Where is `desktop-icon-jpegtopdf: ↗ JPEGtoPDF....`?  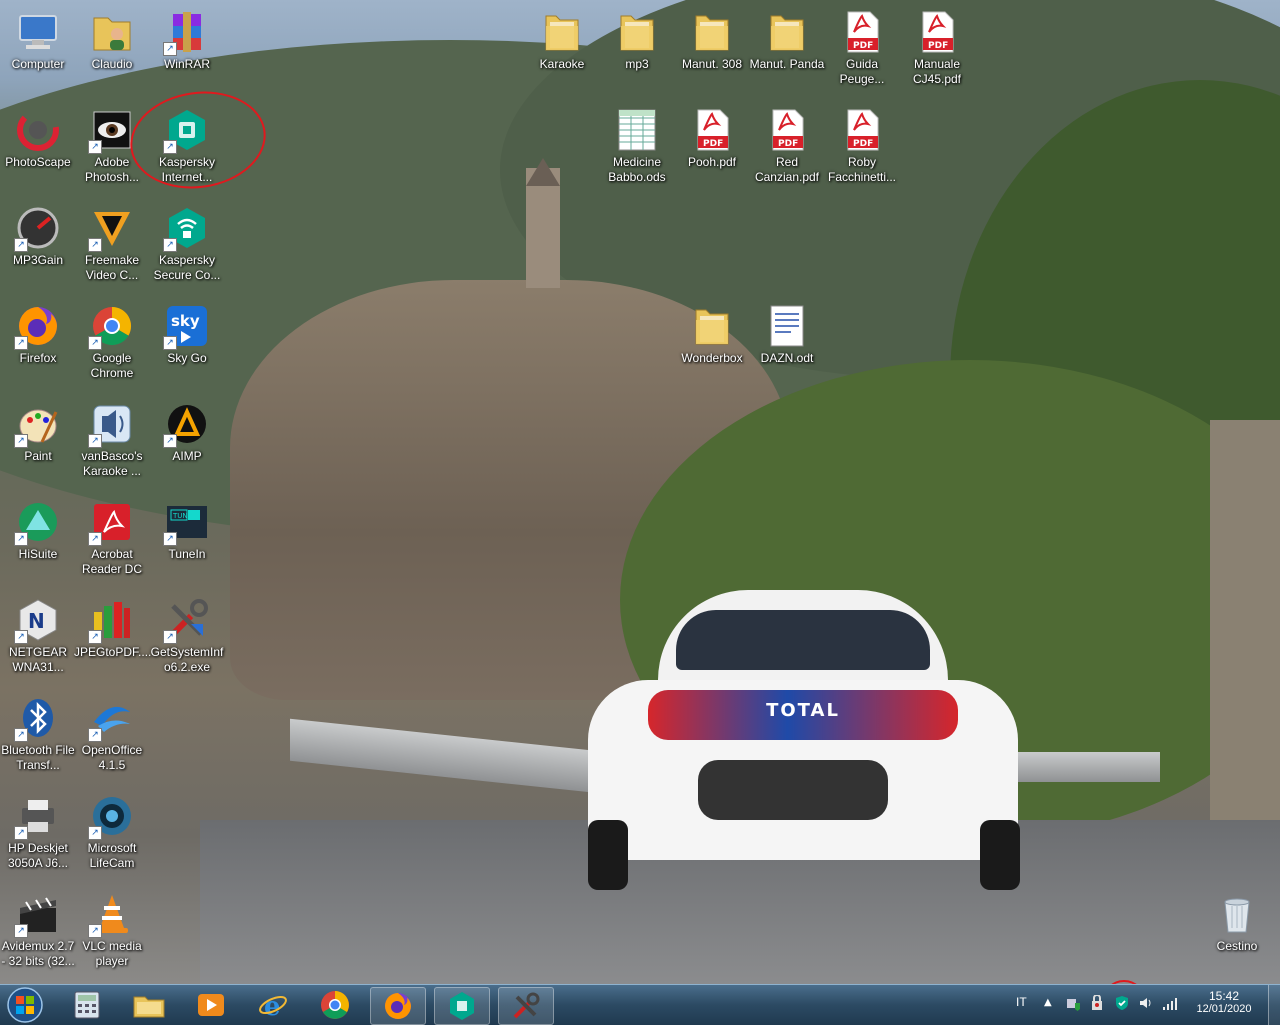 desktop-icon-jpegtopdf: ↗ JPEGtoPDF.... is located at coordinates (113, 628).